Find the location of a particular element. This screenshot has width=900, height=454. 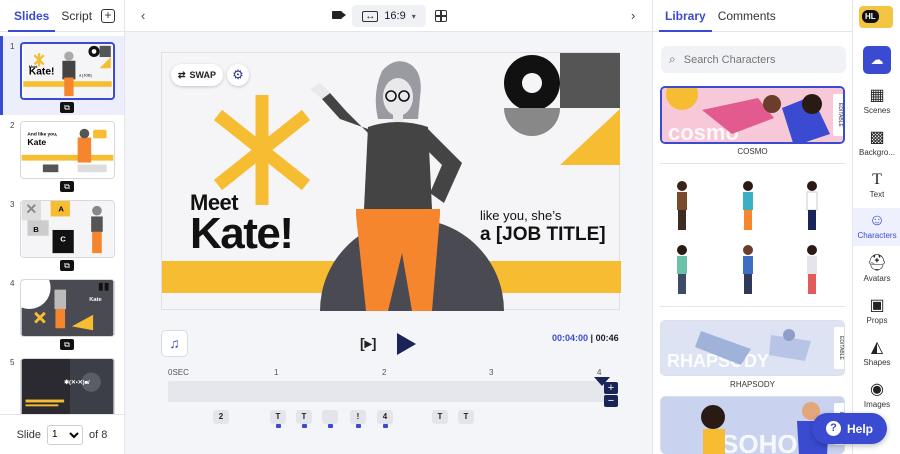

music-icon: ♫ is located at coordinates (174, 343).